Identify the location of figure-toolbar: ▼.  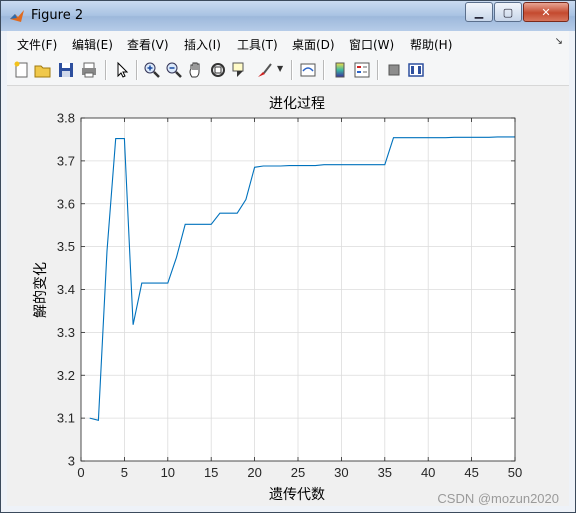
(288, 70).